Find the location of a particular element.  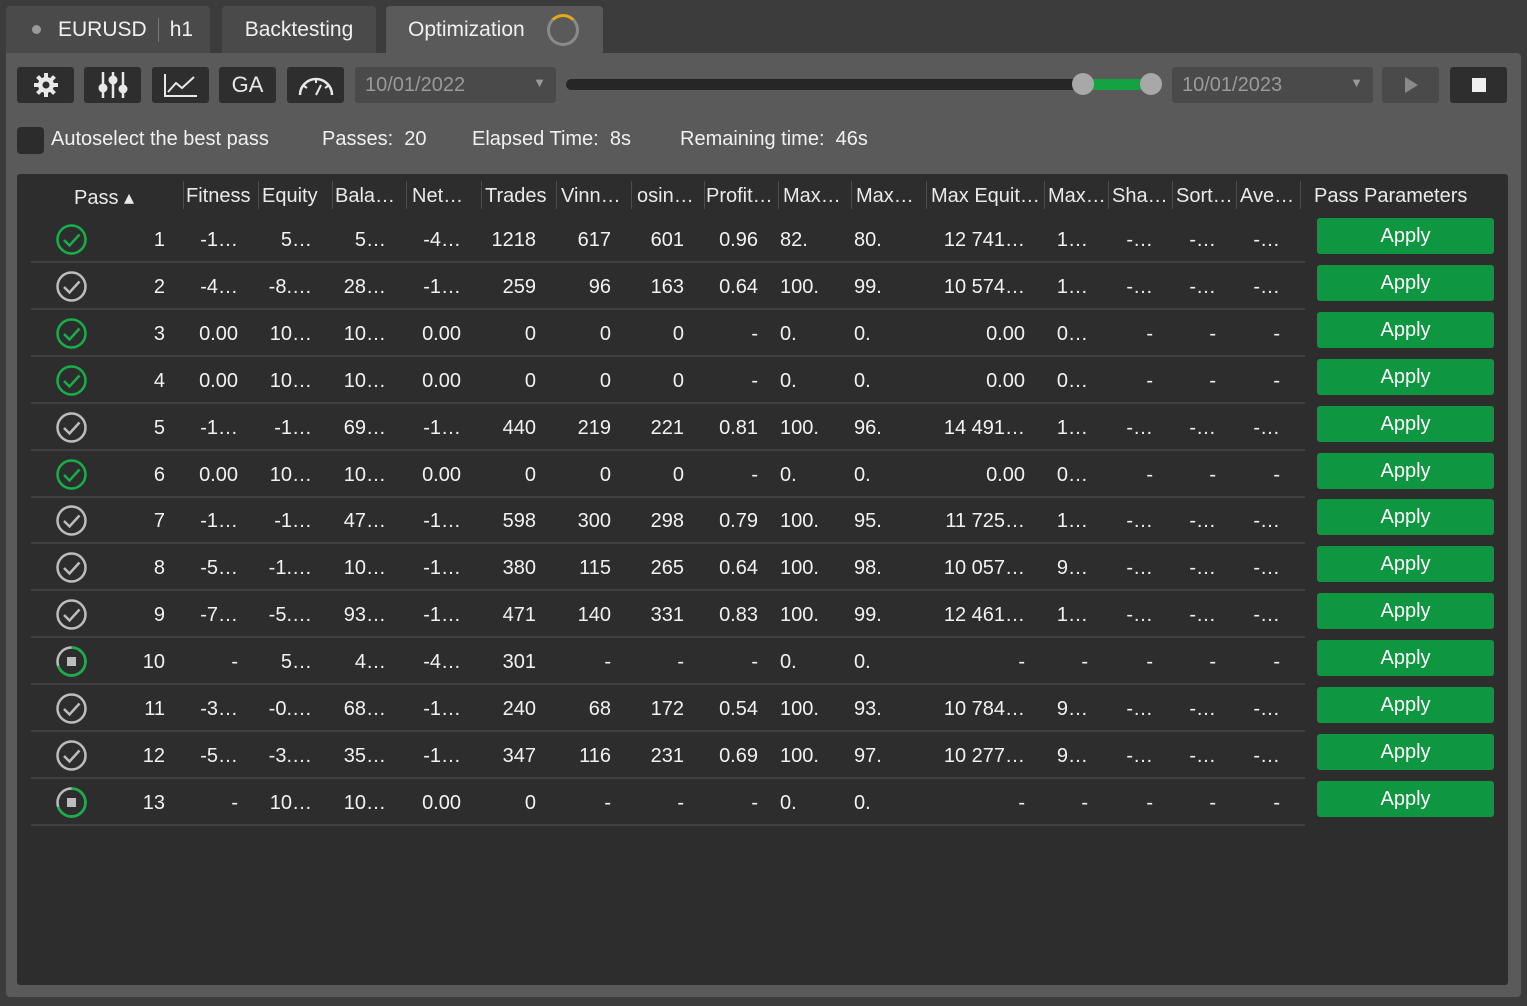

tab-backtesting: Backtesting is located at coordinates (299, 29).